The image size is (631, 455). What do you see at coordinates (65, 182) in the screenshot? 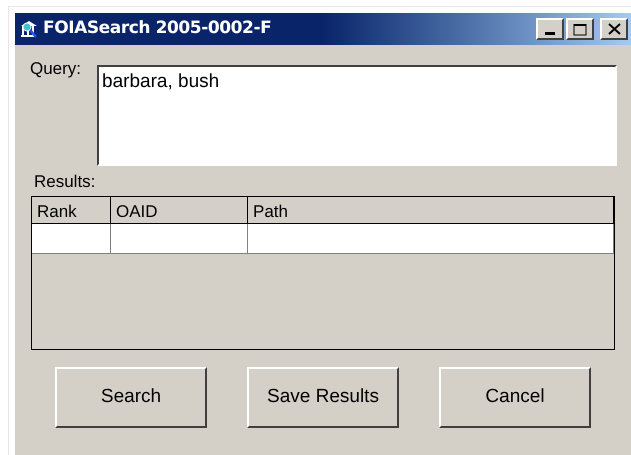
I see `results-label: Results:` at bounding box center [65, 182].